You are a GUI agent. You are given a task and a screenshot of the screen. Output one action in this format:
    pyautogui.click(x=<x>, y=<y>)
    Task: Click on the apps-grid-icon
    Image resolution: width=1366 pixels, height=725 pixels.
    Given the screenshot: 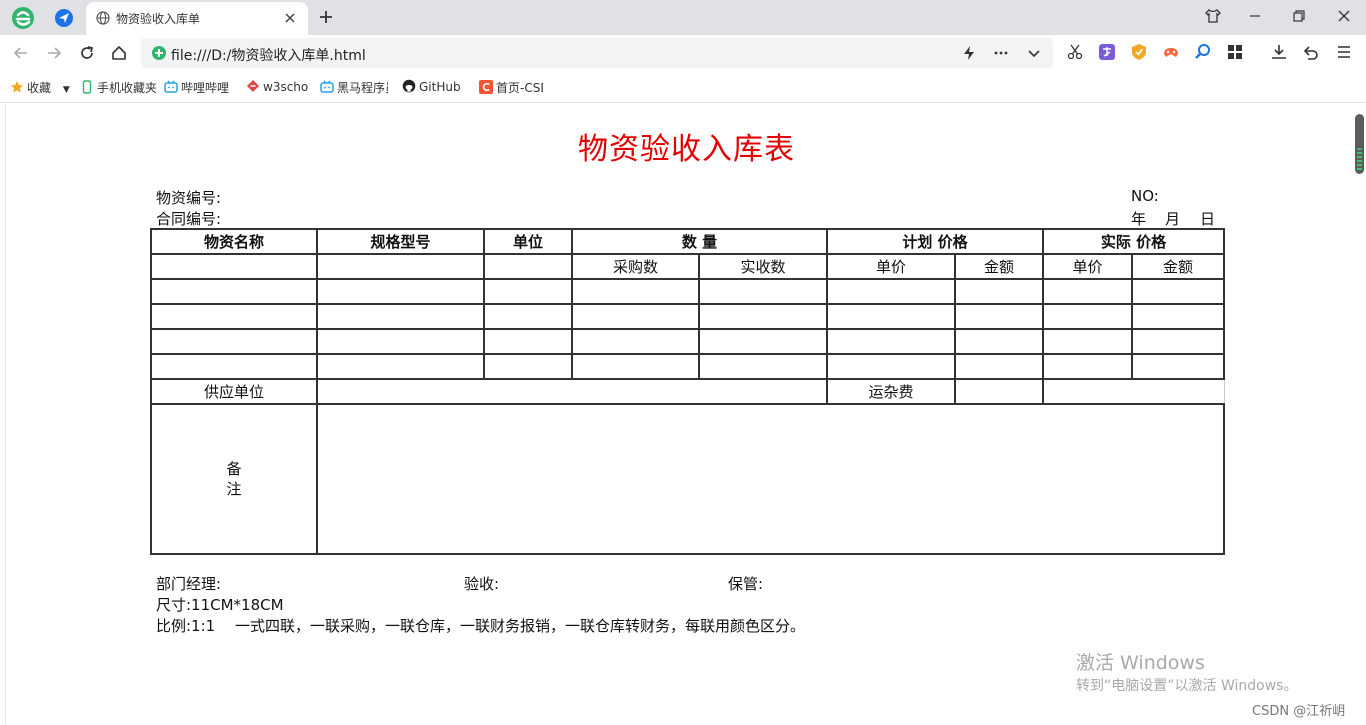 What is the action you would take?
    pyautogui.click(x=1235, y=52)
    